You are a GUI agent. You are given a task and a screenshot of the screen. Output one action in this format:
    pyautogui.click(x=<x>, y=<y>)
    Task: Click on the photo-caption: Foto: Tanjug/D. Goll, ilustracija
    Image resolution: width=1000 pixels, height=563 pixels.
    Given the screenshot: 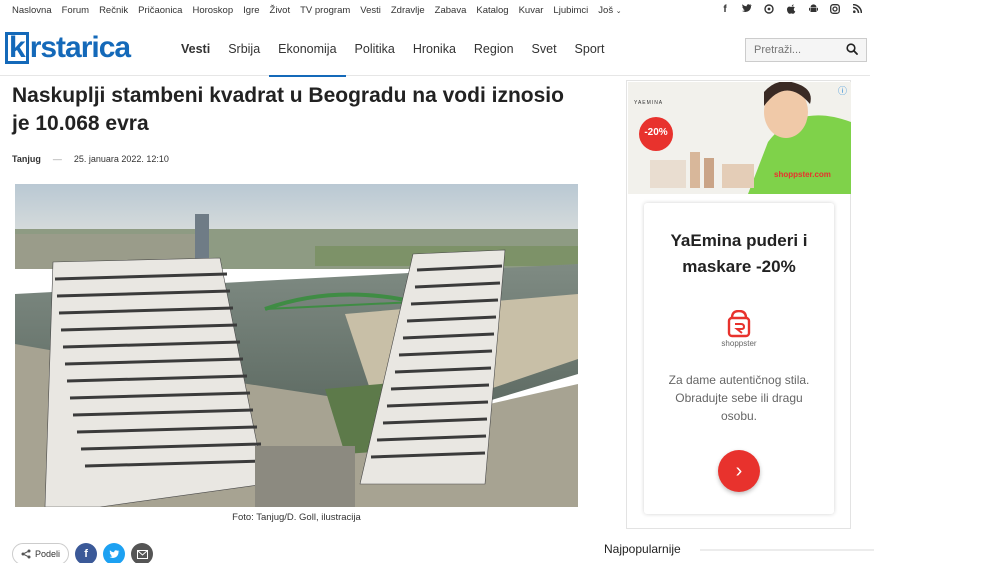 What is the action you would take?
    pyautogui.click(x=296, y=517)
    